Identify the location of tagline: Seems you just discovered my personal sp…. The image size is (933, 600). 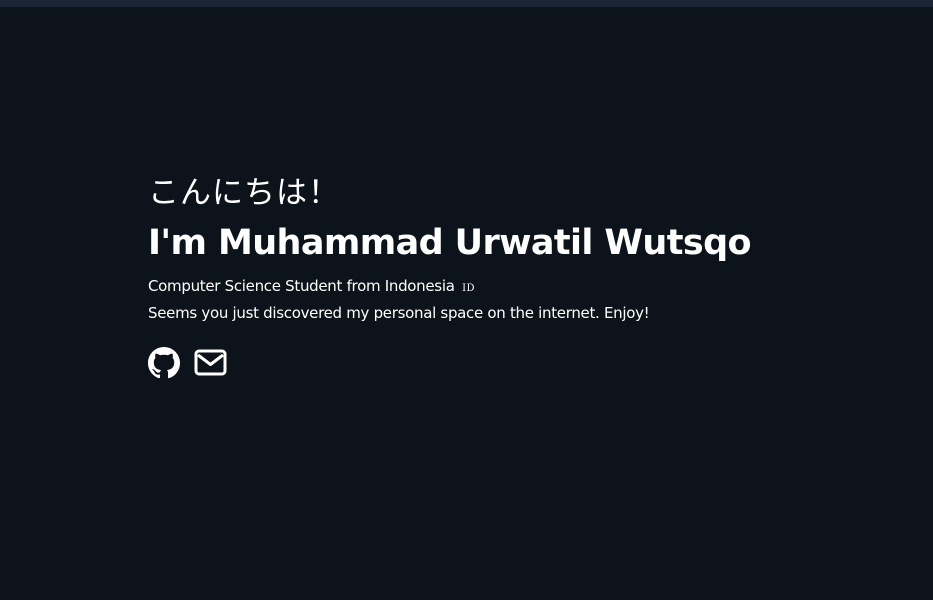
(399, 313).